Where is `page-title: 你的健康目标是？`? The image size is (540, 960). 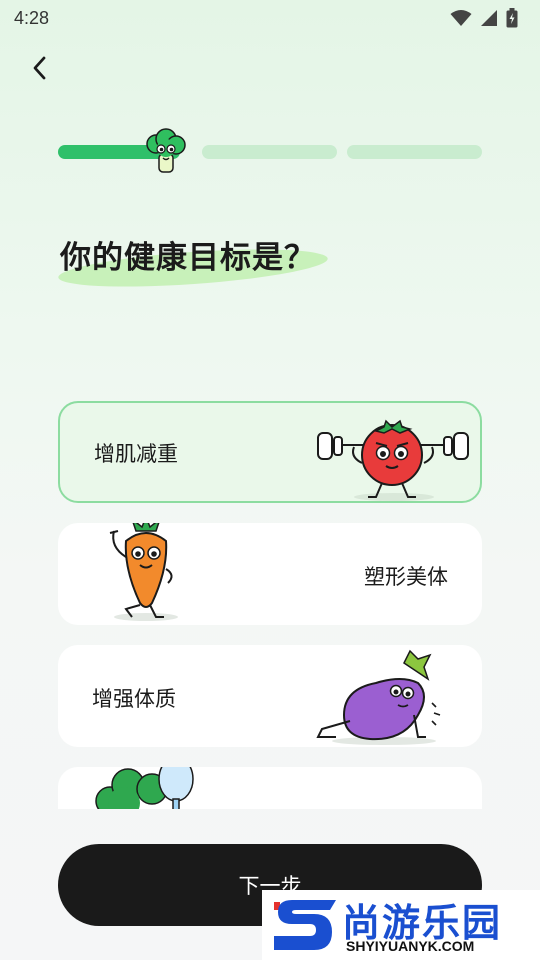
page-title: 你的健康目标是？ is located at coordinates (188, 258).